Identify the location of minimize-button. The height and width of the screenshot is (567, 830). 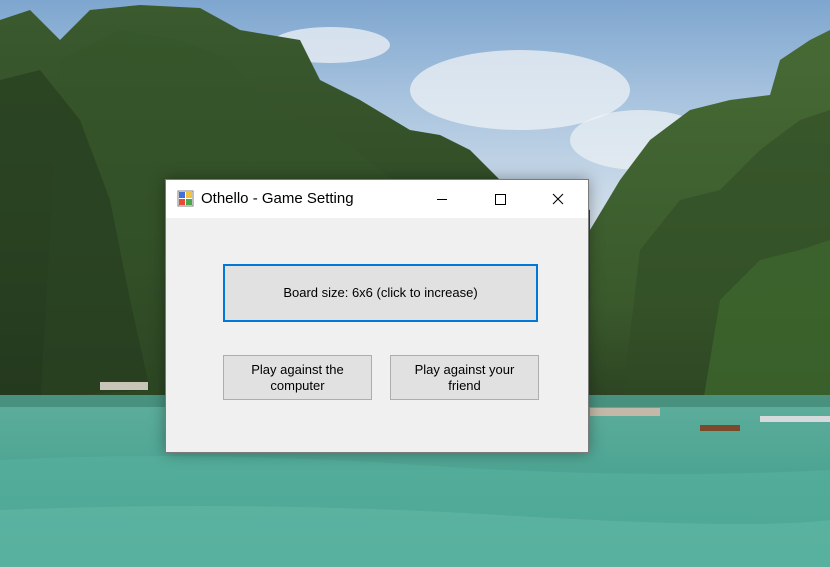
(442, 199).